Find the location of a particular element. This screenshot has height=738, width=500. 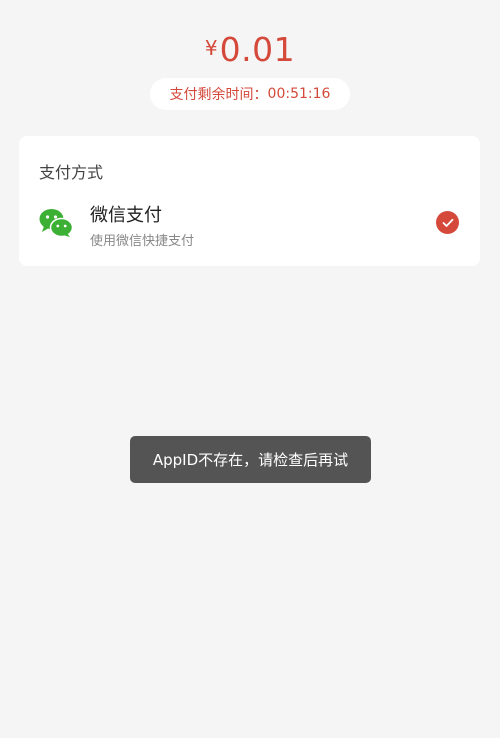

error-toast: AppID不存在，请检查后再试 is located at coordinates (250, 459).